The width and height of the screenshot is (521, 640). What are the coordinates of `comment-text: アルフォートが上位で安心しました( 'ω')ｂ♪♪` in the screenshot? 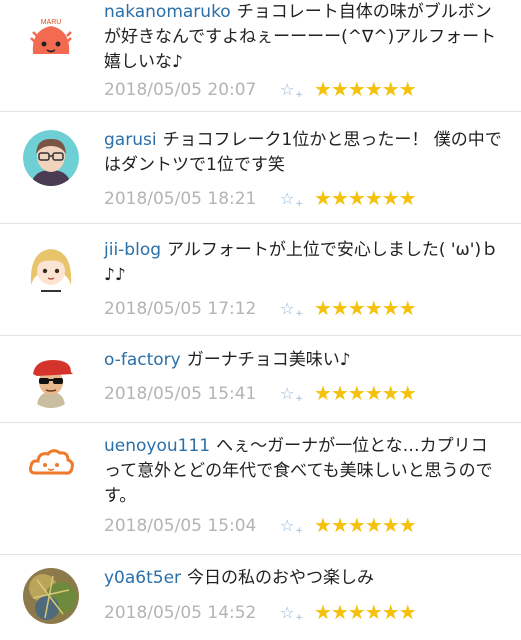 It's located at (301, 262).